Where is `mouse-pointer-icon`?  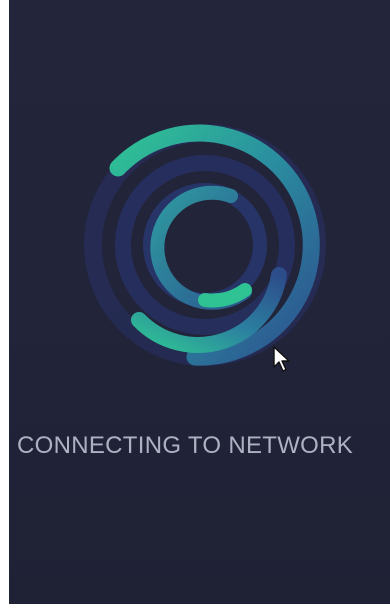 mouse-pointer-icon is located at coordinates (281, 359).